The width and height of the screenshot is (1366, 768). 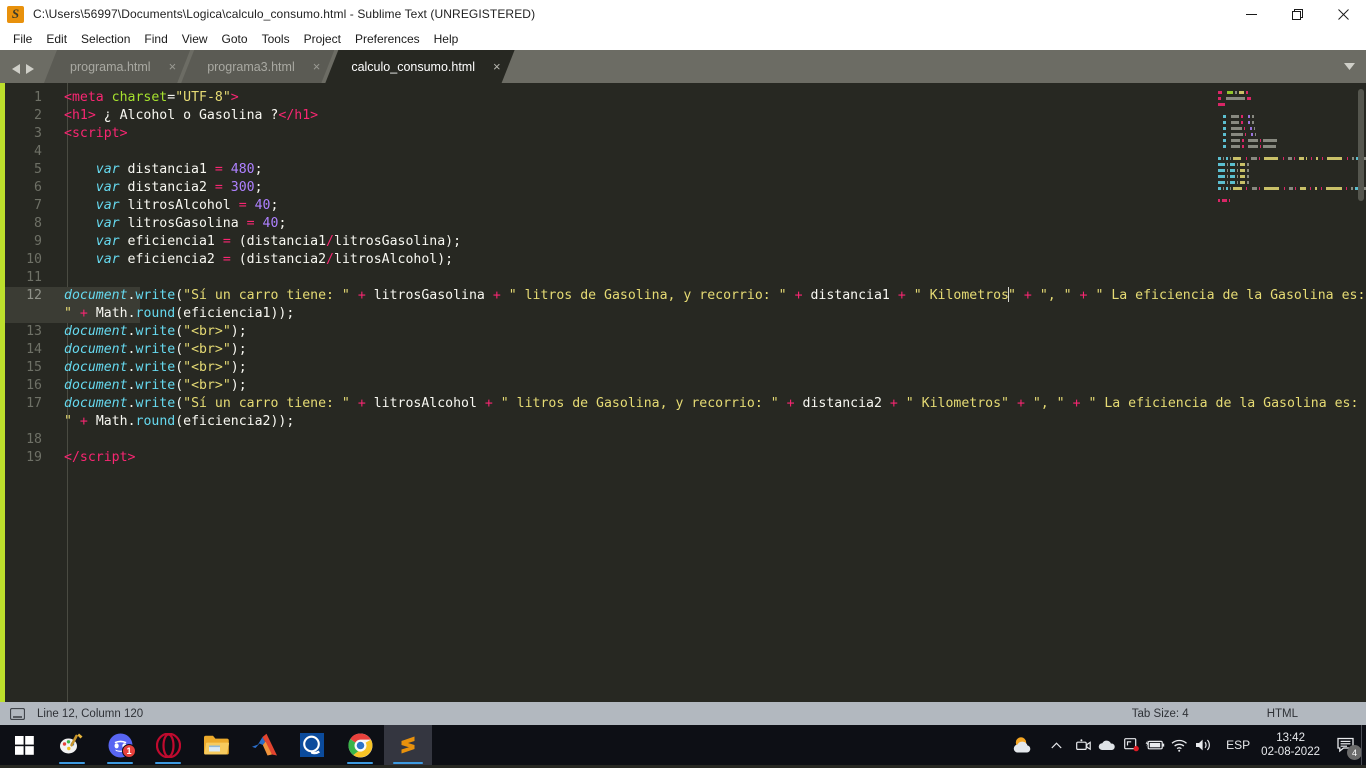 What do you see at coordinates (22, 73) in the screenshot?
I see `tab-nav-arrows` at bounding box center [22, 73].